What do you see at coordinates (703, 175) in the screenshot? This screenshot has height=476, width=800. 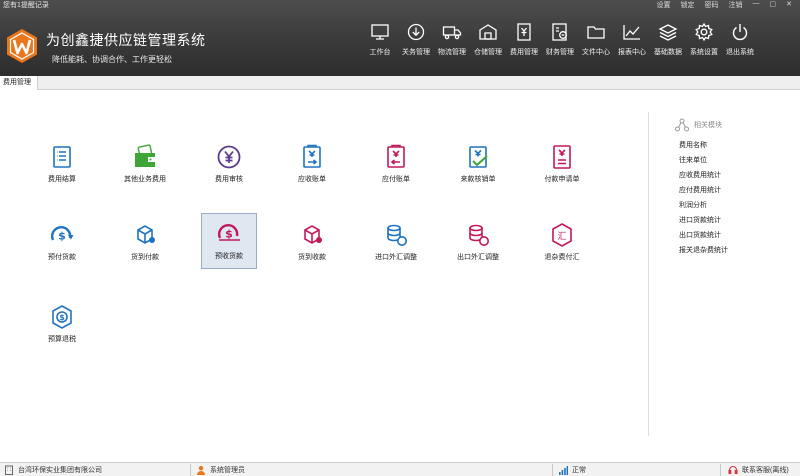 I see `related-link-receivable-stats: 应收费用统计` at bounding box center [703, 175].